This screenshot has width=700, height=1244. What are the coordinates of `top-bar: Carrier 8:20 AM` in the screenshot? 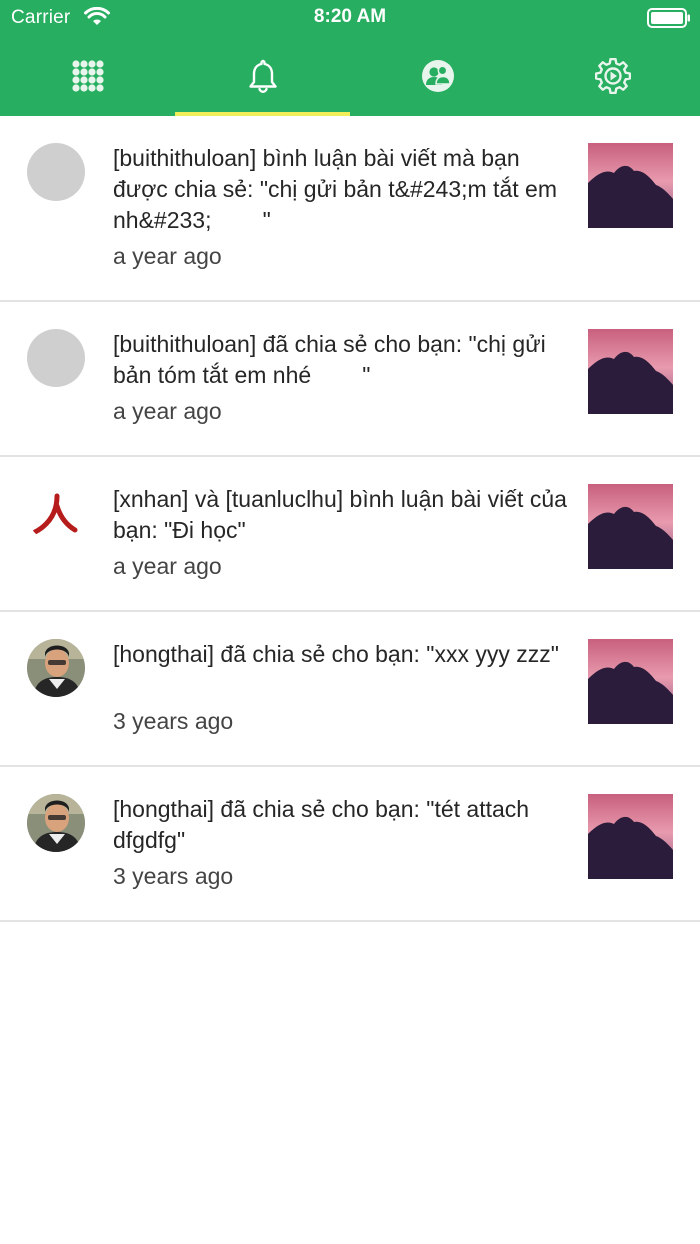 It's located at (350, 58).